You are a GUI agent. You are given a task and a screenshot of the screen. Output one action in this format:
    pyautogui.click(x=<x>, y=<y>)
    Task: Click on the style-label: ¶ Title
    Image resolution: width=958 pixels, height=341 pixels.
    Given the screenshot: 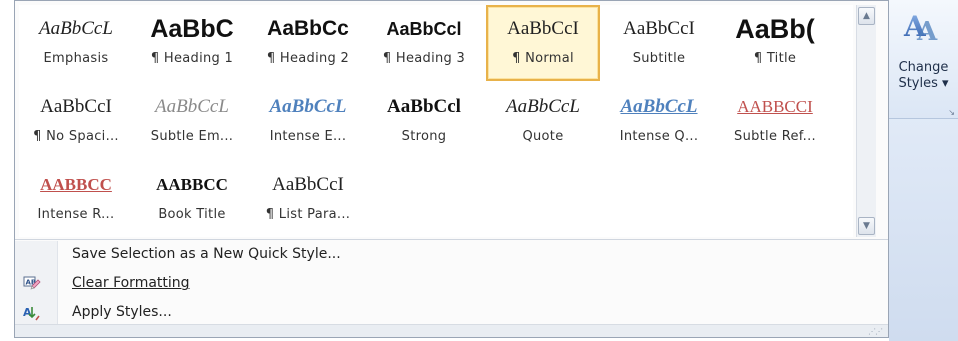 What is the action you would take?
    pyautogui.click(x=775, y=58)
    